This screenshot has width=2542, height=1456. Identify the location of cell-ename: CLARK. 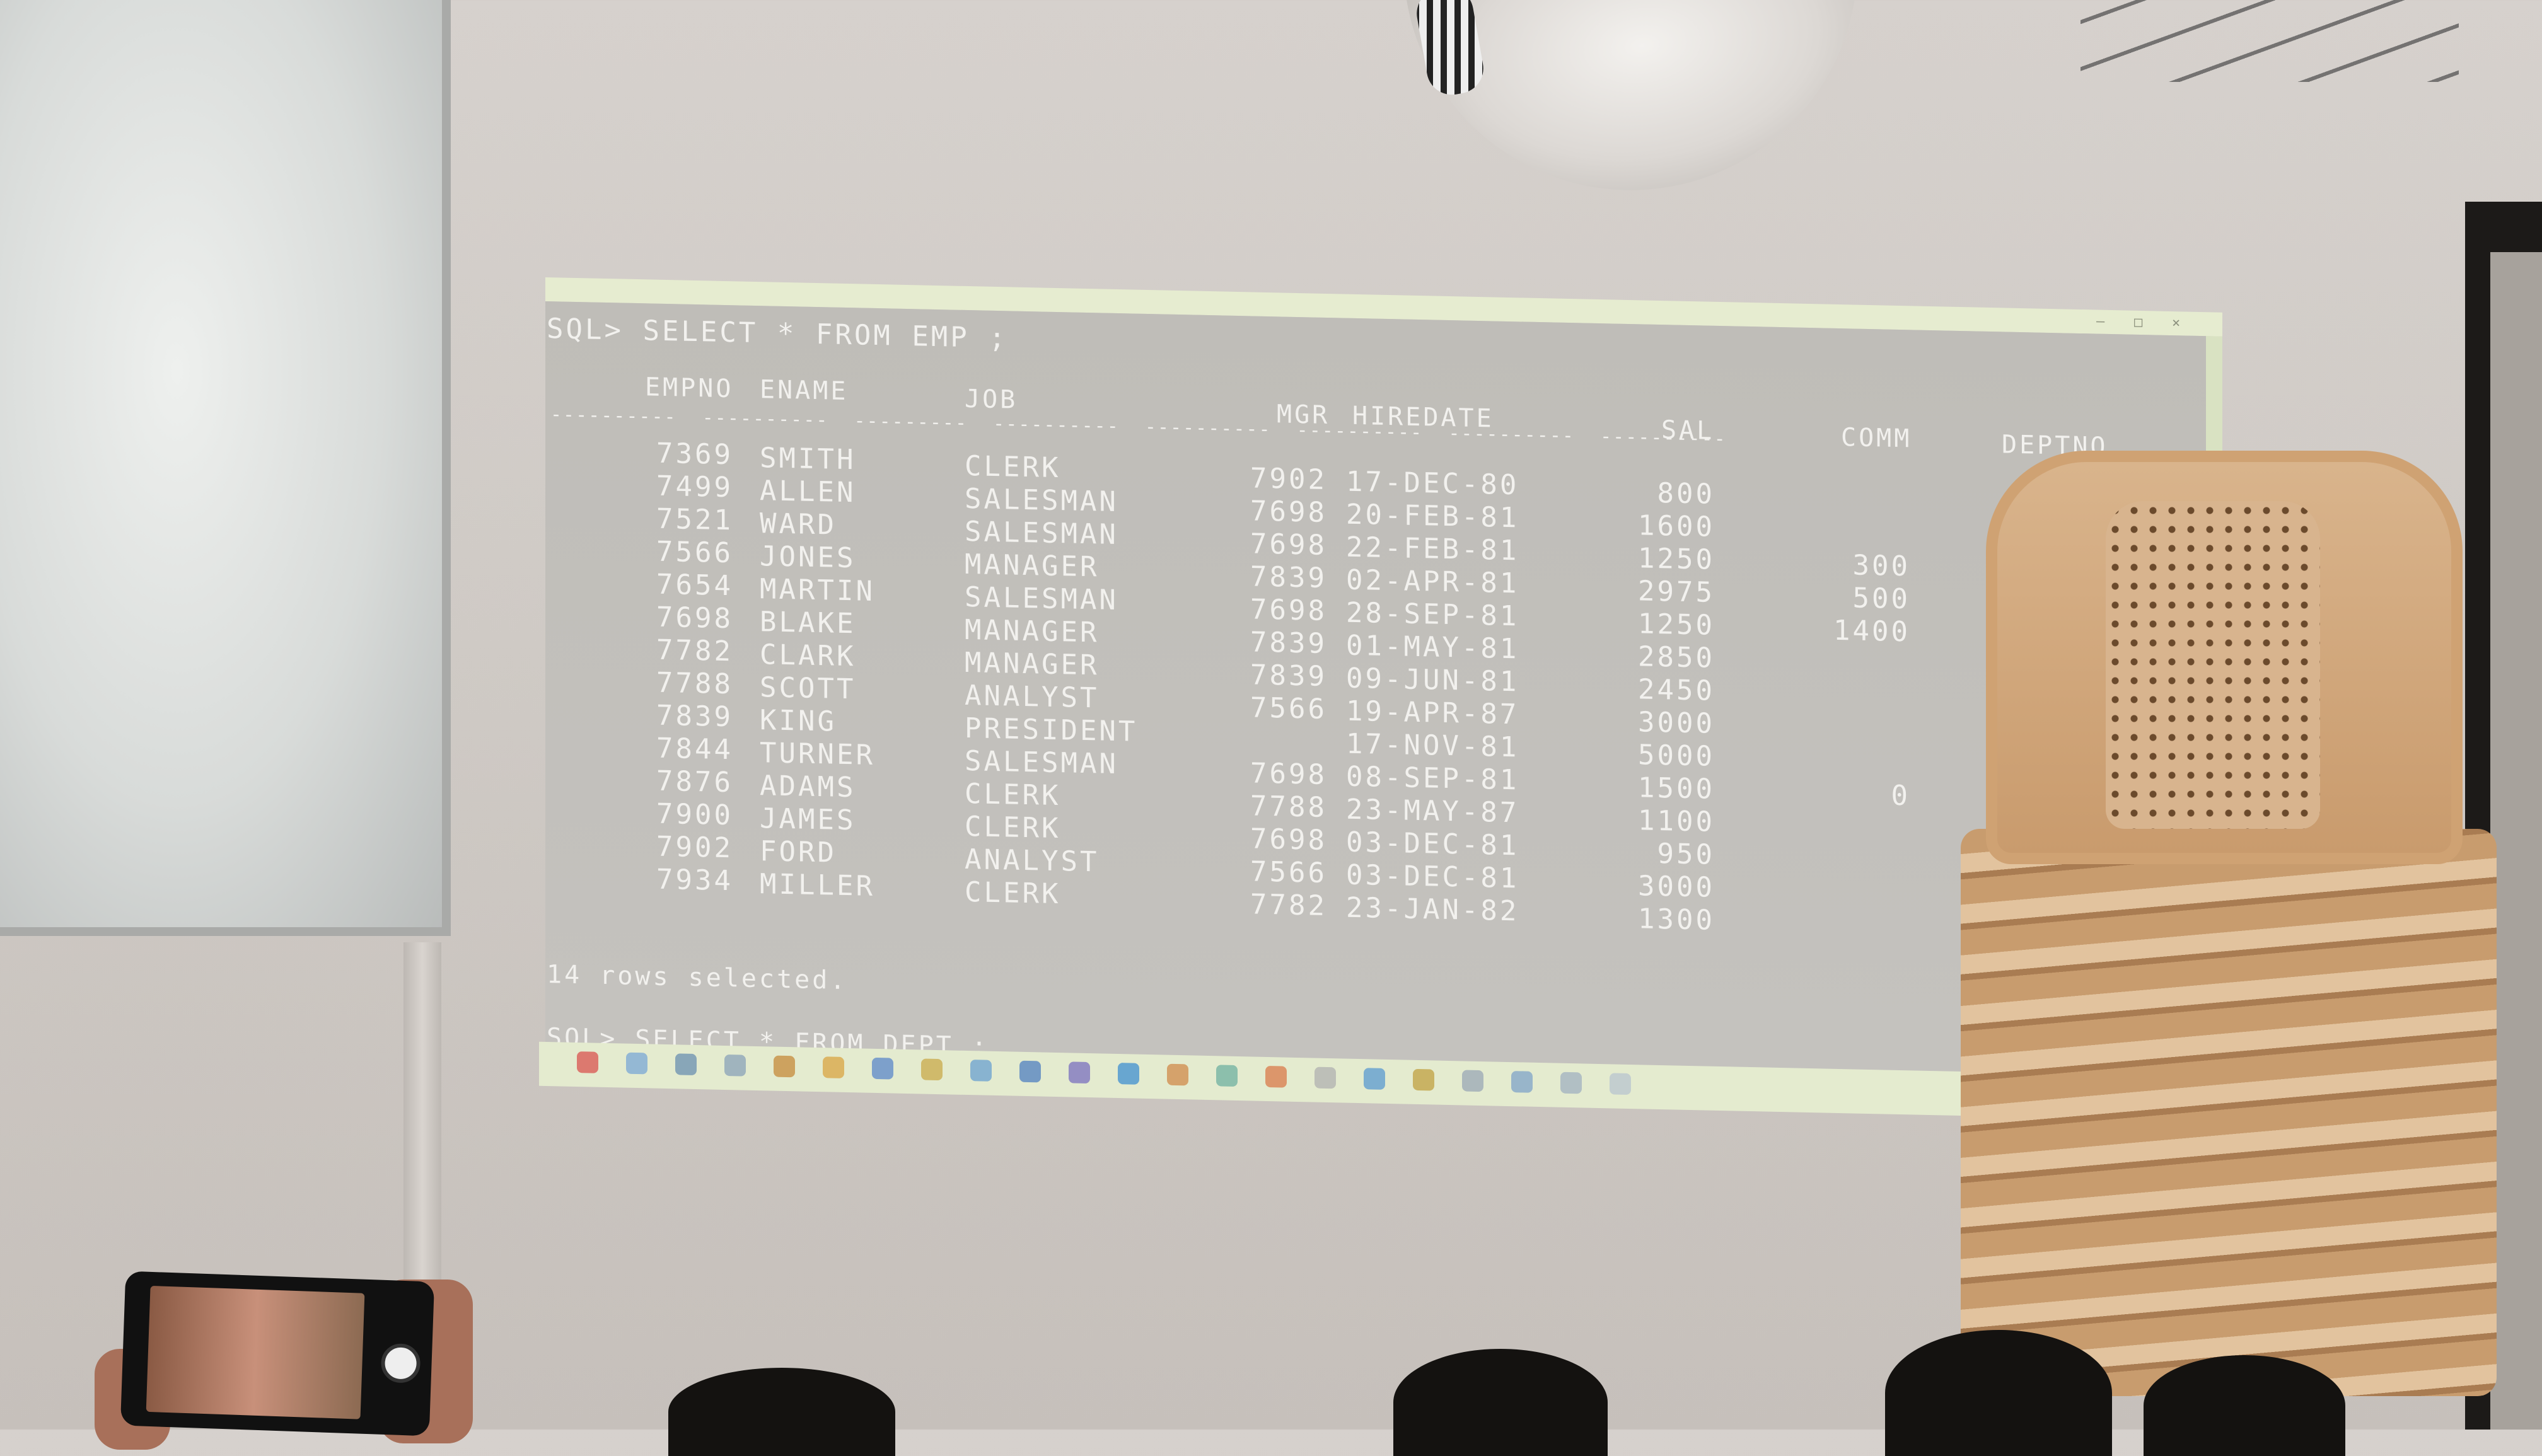
(808, 655).